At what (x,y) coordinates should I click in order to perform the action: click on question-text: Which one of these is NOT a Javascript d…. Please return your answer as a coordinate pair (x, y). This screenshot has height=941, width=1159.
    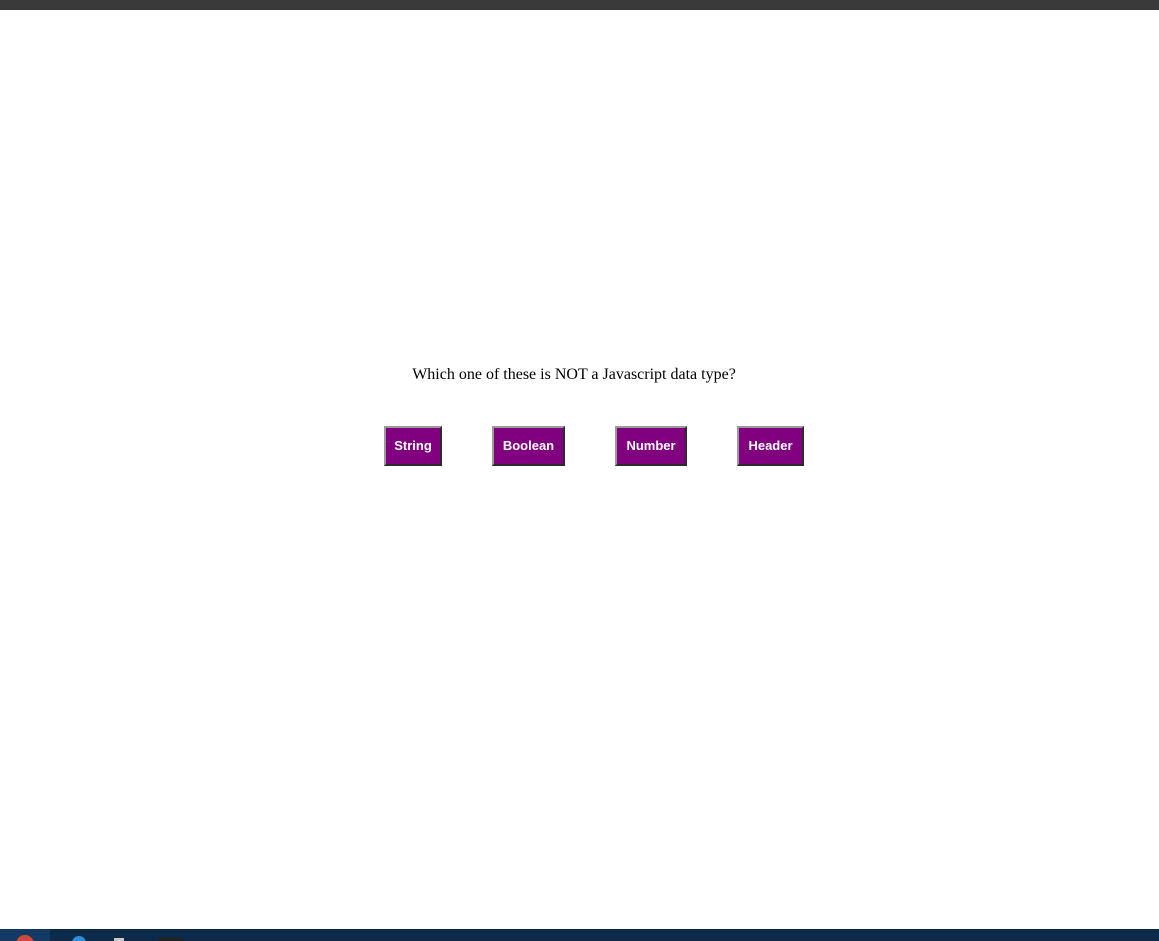
    Looking at the image, I should click on (574, 374).